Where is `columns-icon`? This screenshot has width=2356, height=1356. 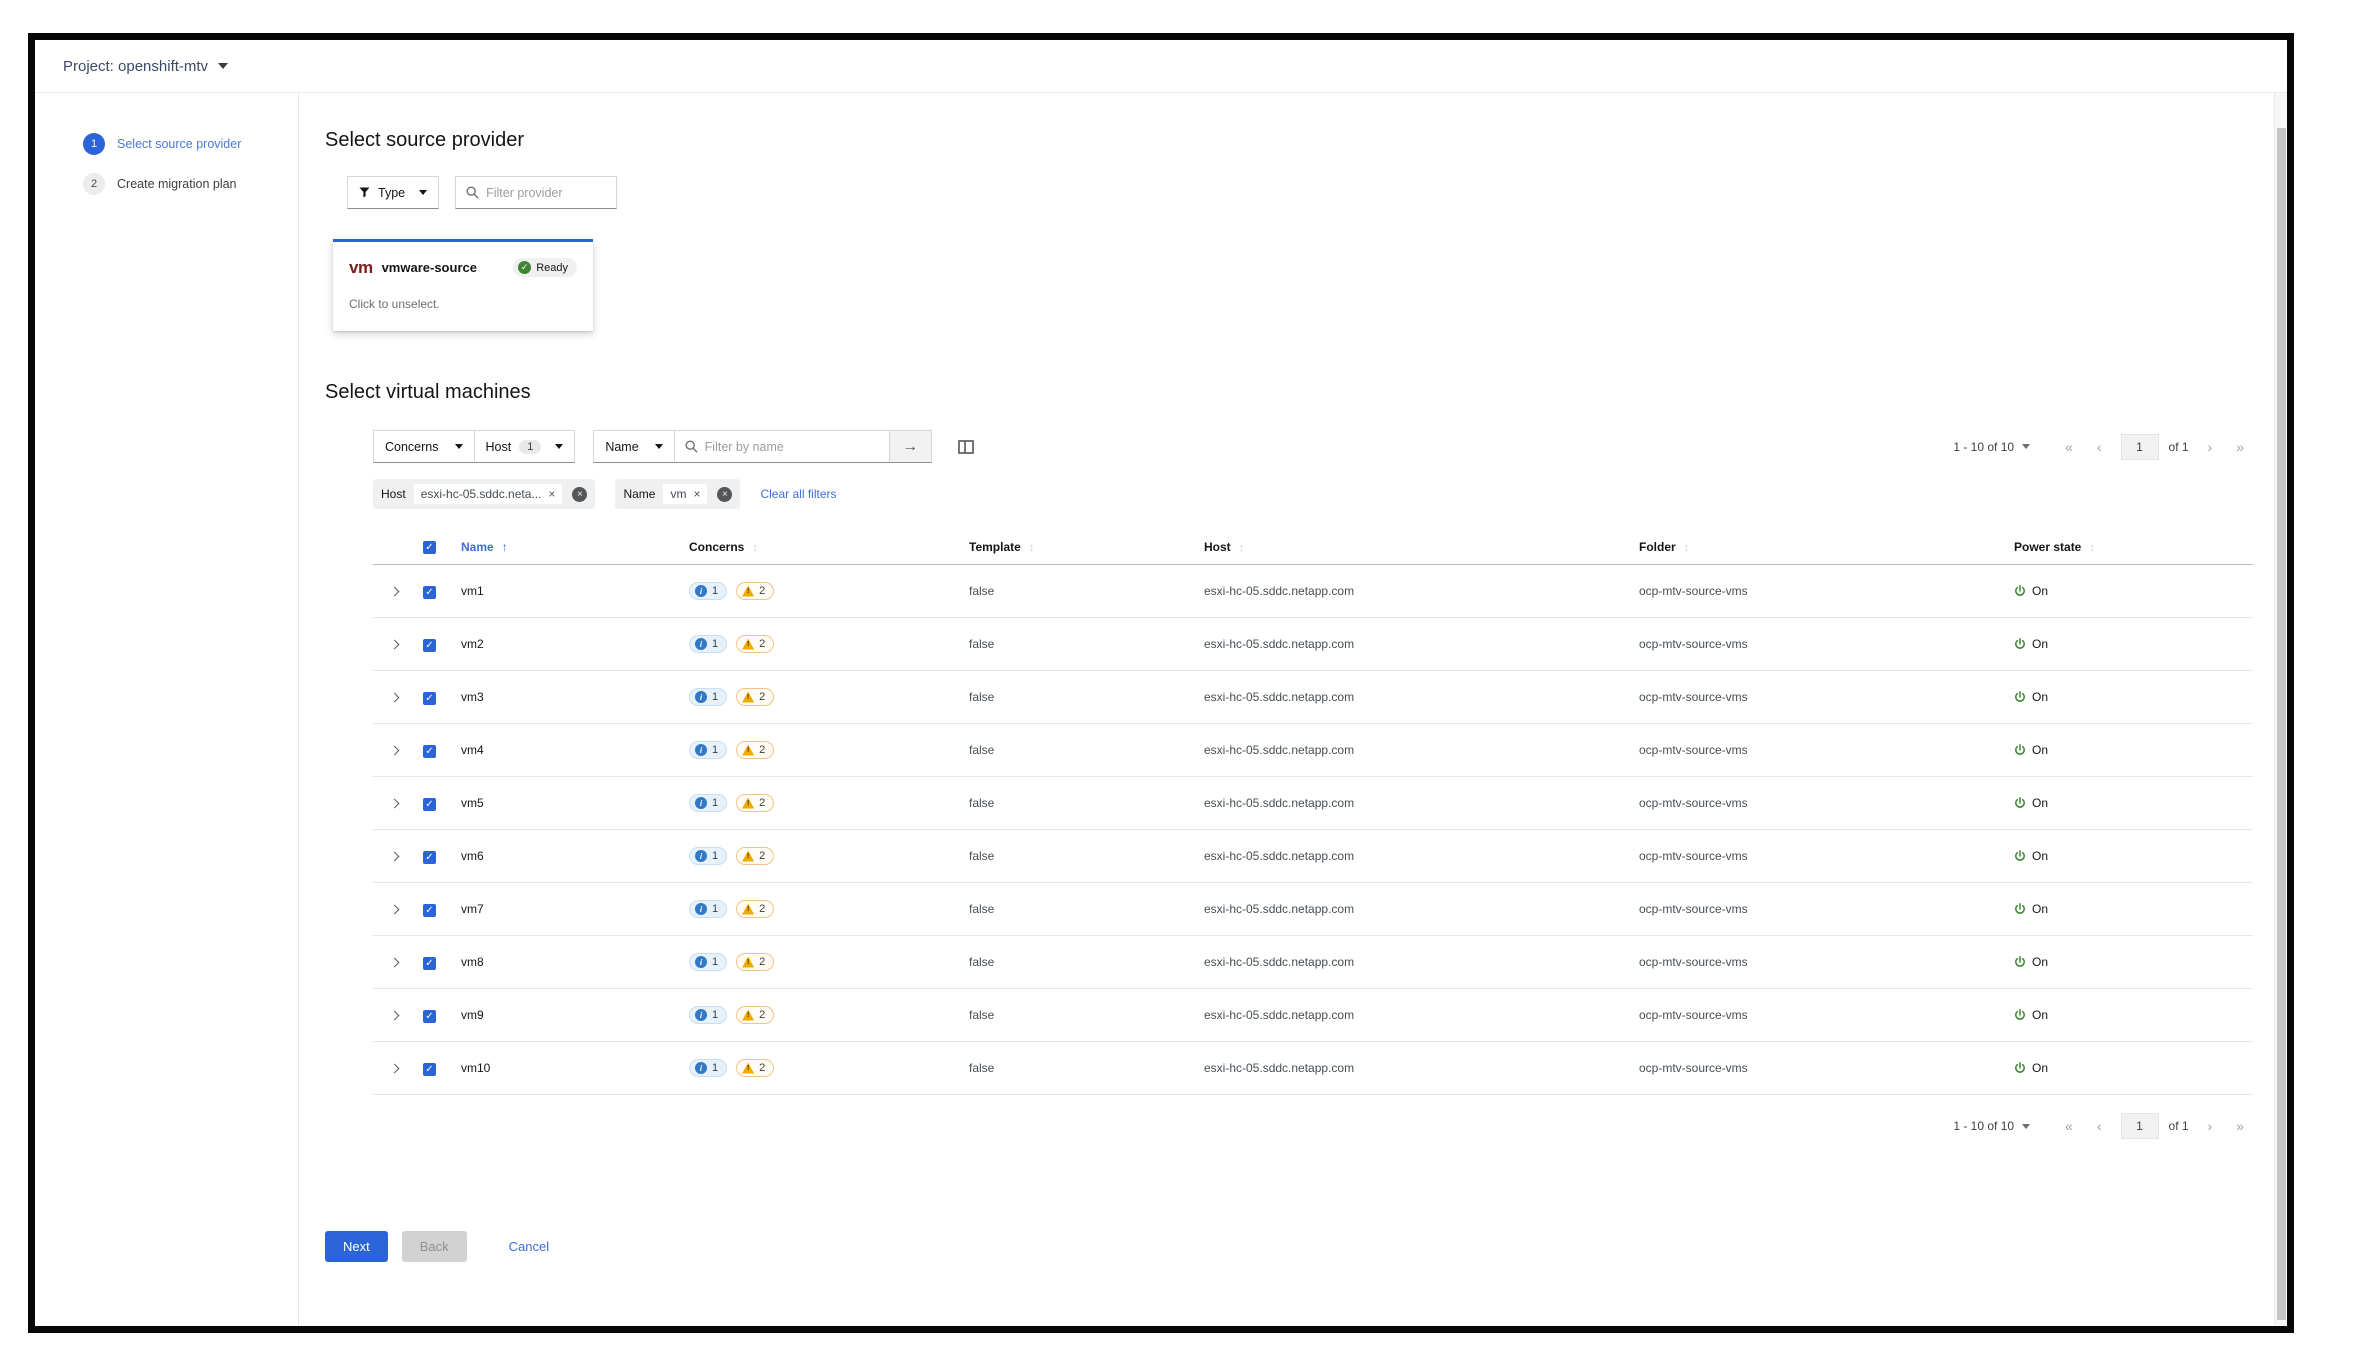 columns-icon is located at coordinates (965, 446).